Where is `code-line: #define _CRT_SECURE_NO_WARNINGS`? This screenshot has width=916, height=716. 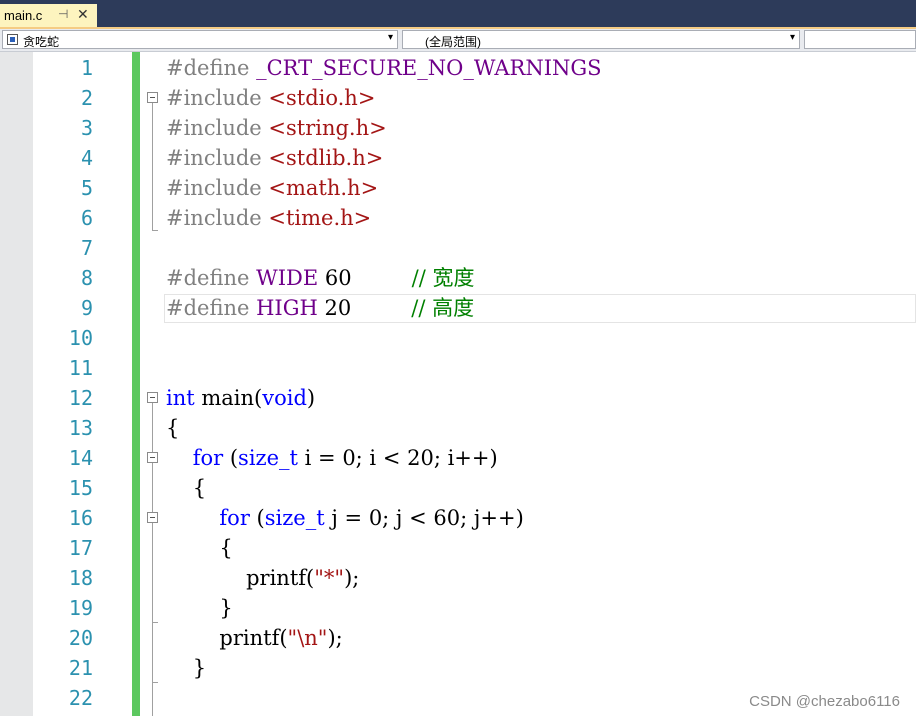 code-line: #define _CRT_SECURE_NO_WARNINGS is located at coordinates (384, 68).